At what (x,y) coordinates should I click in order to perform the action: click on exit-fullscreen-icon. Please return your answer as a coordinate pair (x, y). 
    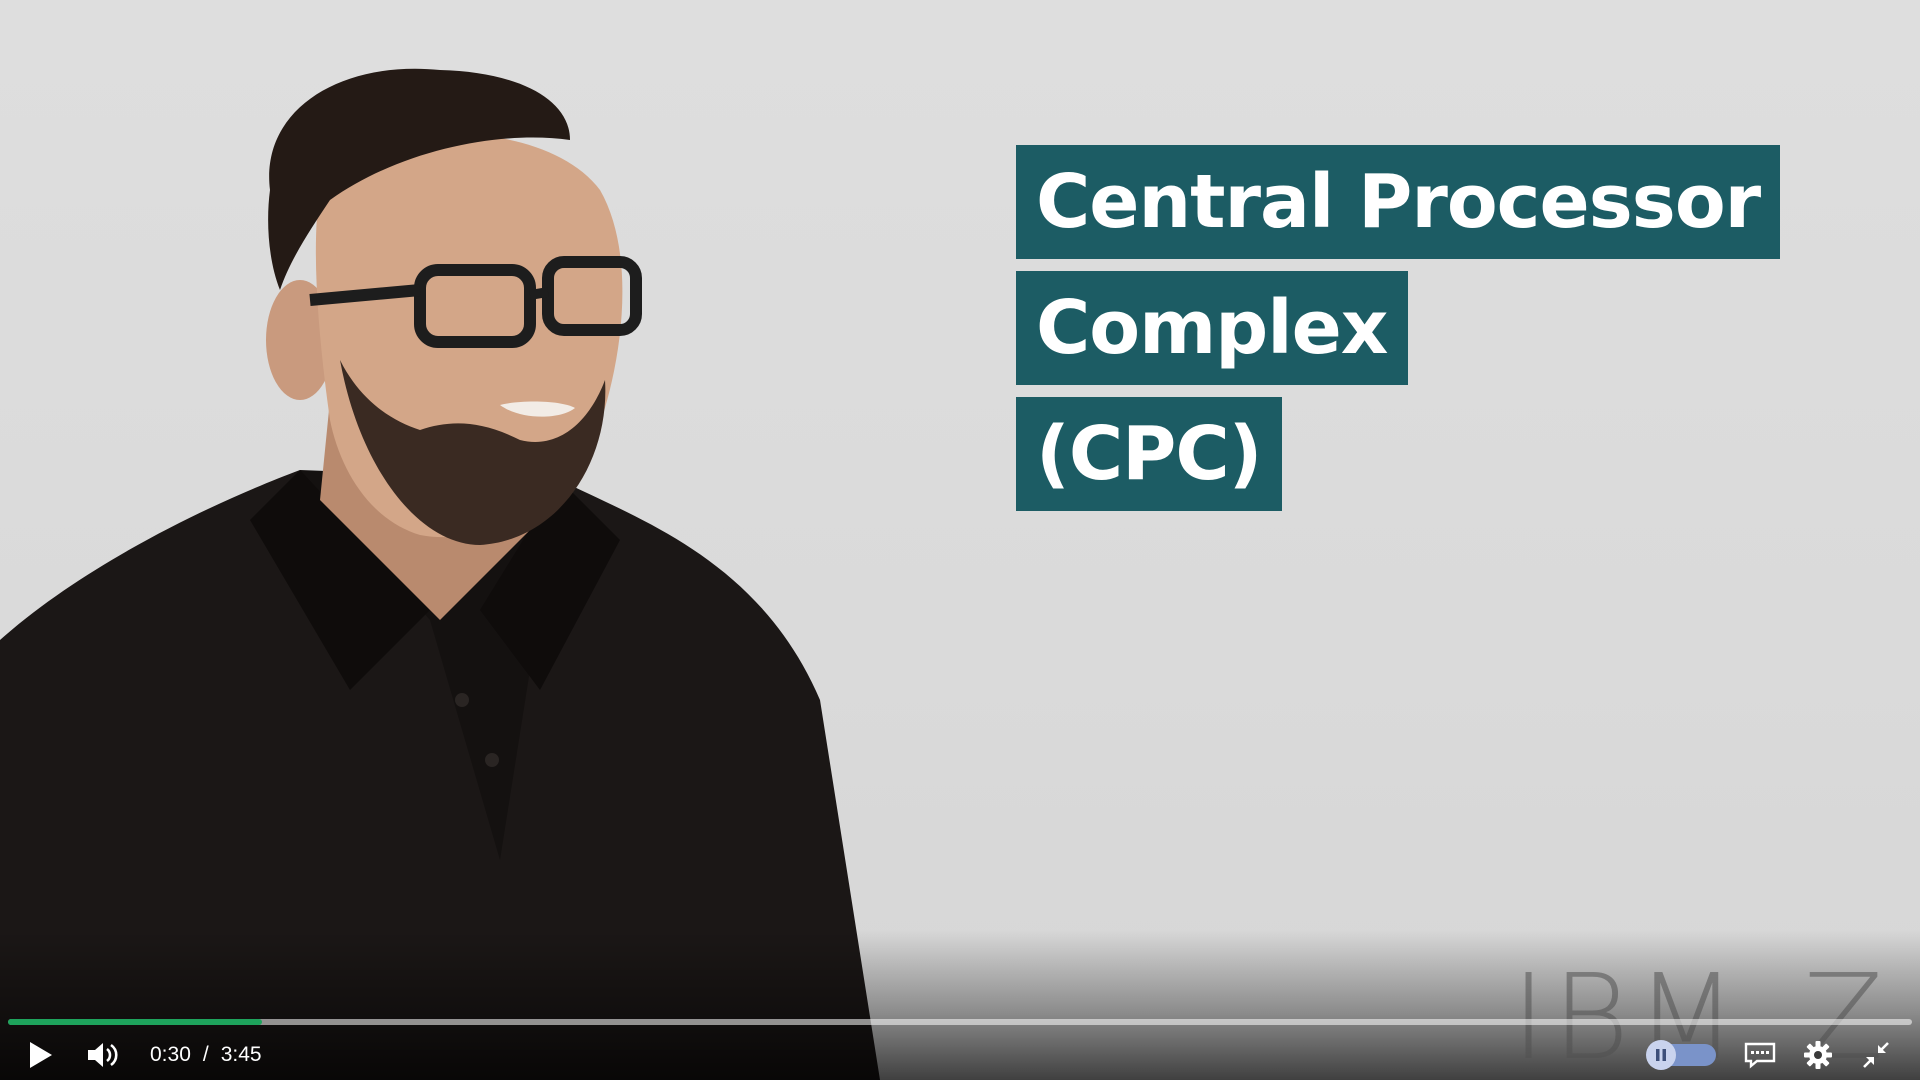
    Looking at the image, I should click on (1876, 1055).